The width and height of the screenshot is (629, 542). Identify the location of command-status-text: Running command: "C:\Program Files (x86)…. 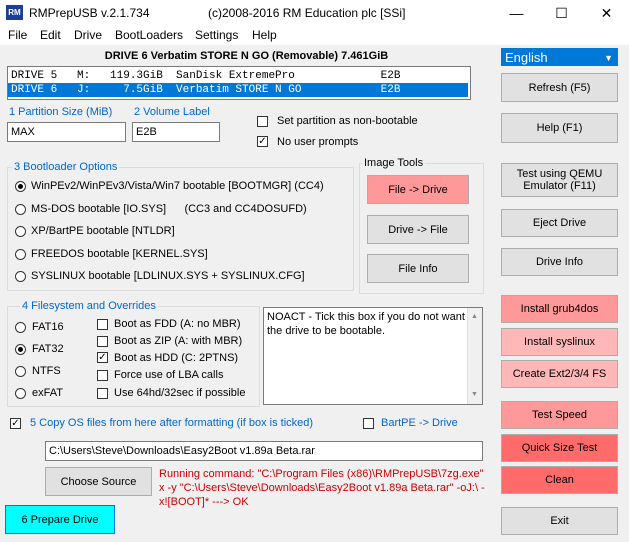
(322, 488).